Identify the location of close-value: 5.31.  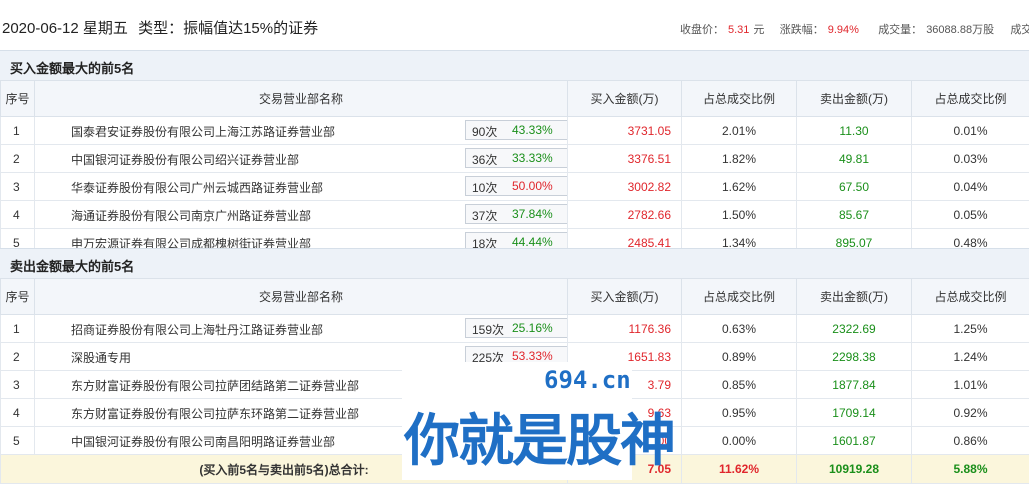
(738, 30).